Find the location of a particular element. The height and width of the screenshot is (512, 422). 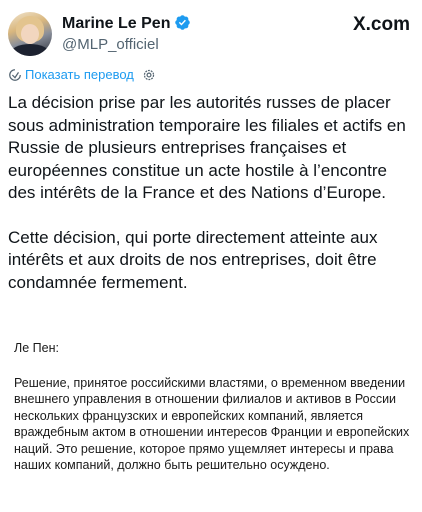

author-display-name: Marine Le Pen is located at coordinates (116, 23).